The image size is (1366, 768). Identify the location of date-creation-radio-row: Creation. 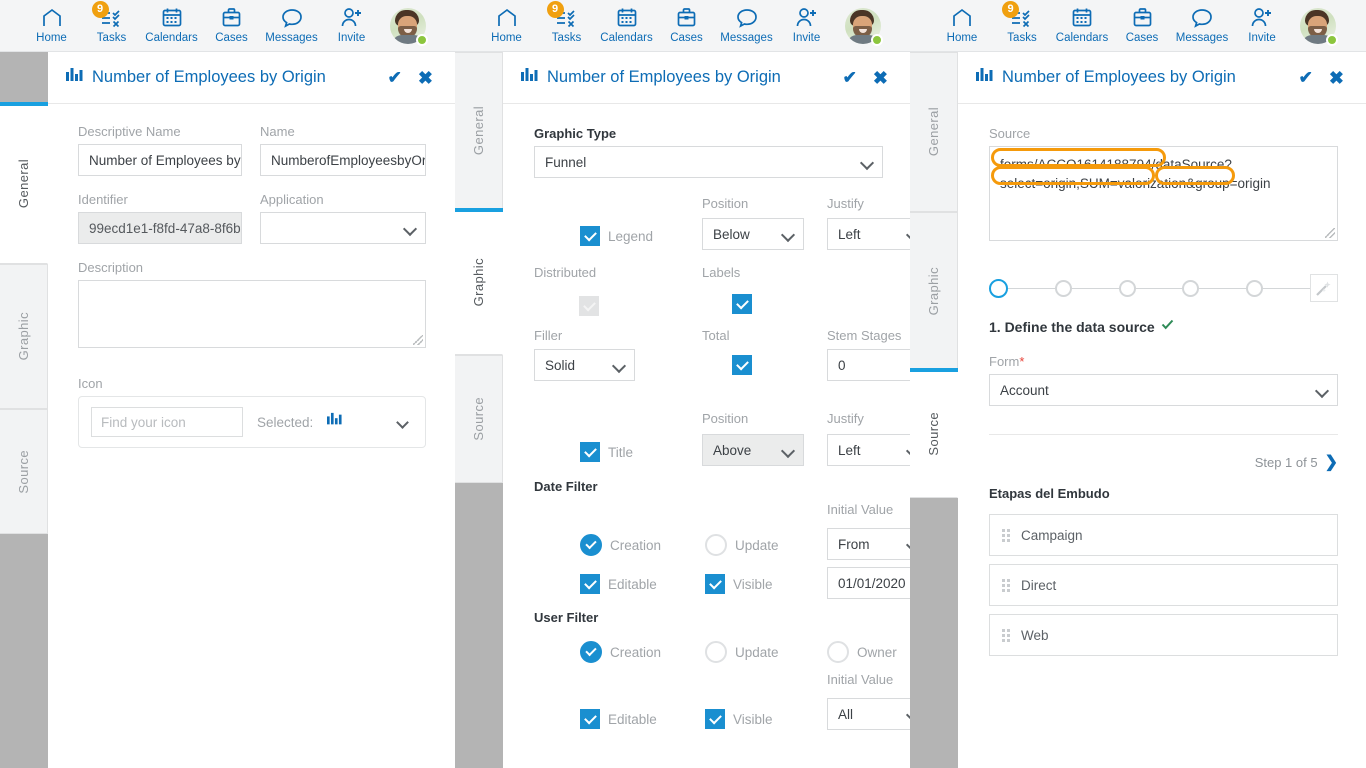
(620, 545).